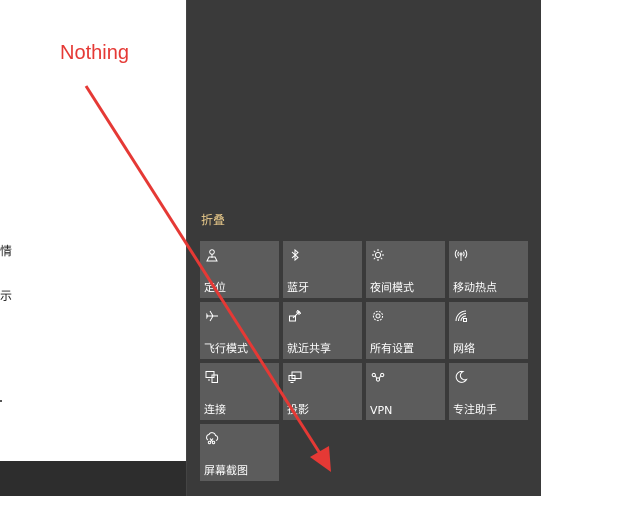 The height and width of the screenshot is (523, 621). Describe the element at coordinates (378, 255) in the screenshot. I see `night-light-icon` at that location.